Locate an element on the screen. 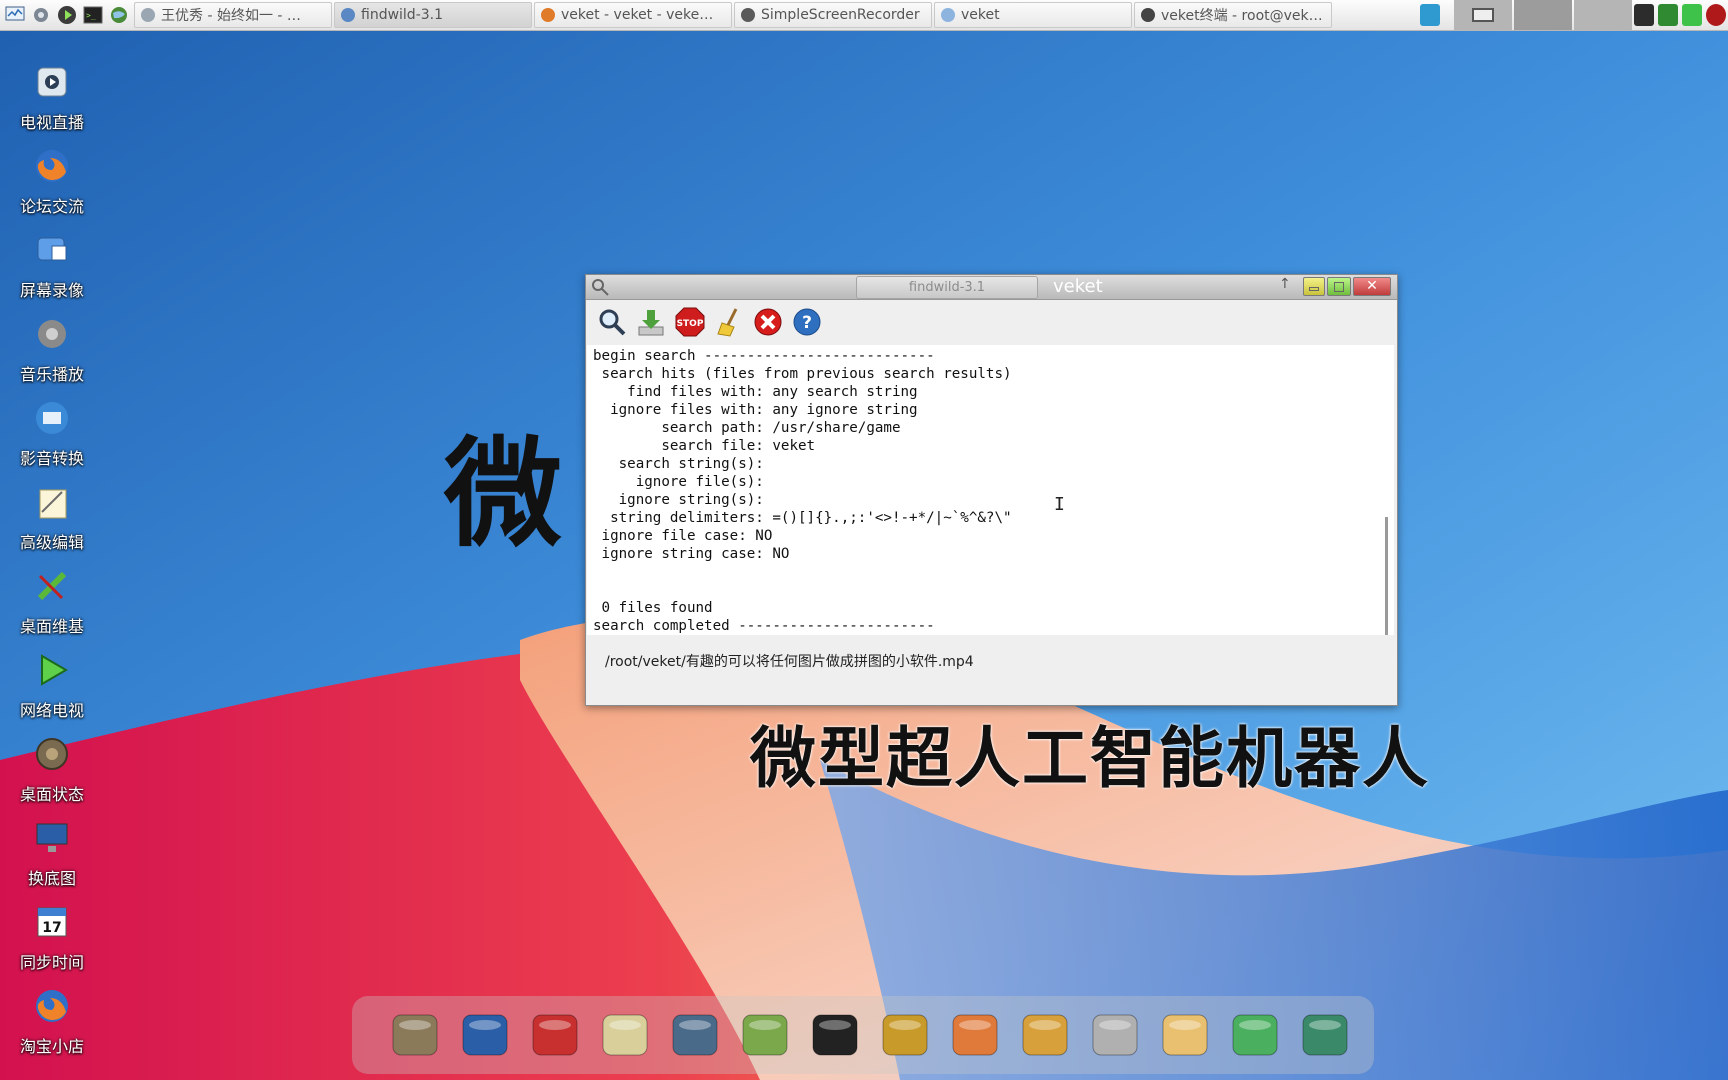  desktop-icon: 屏幕录像 is located at coordinates (52, 268).